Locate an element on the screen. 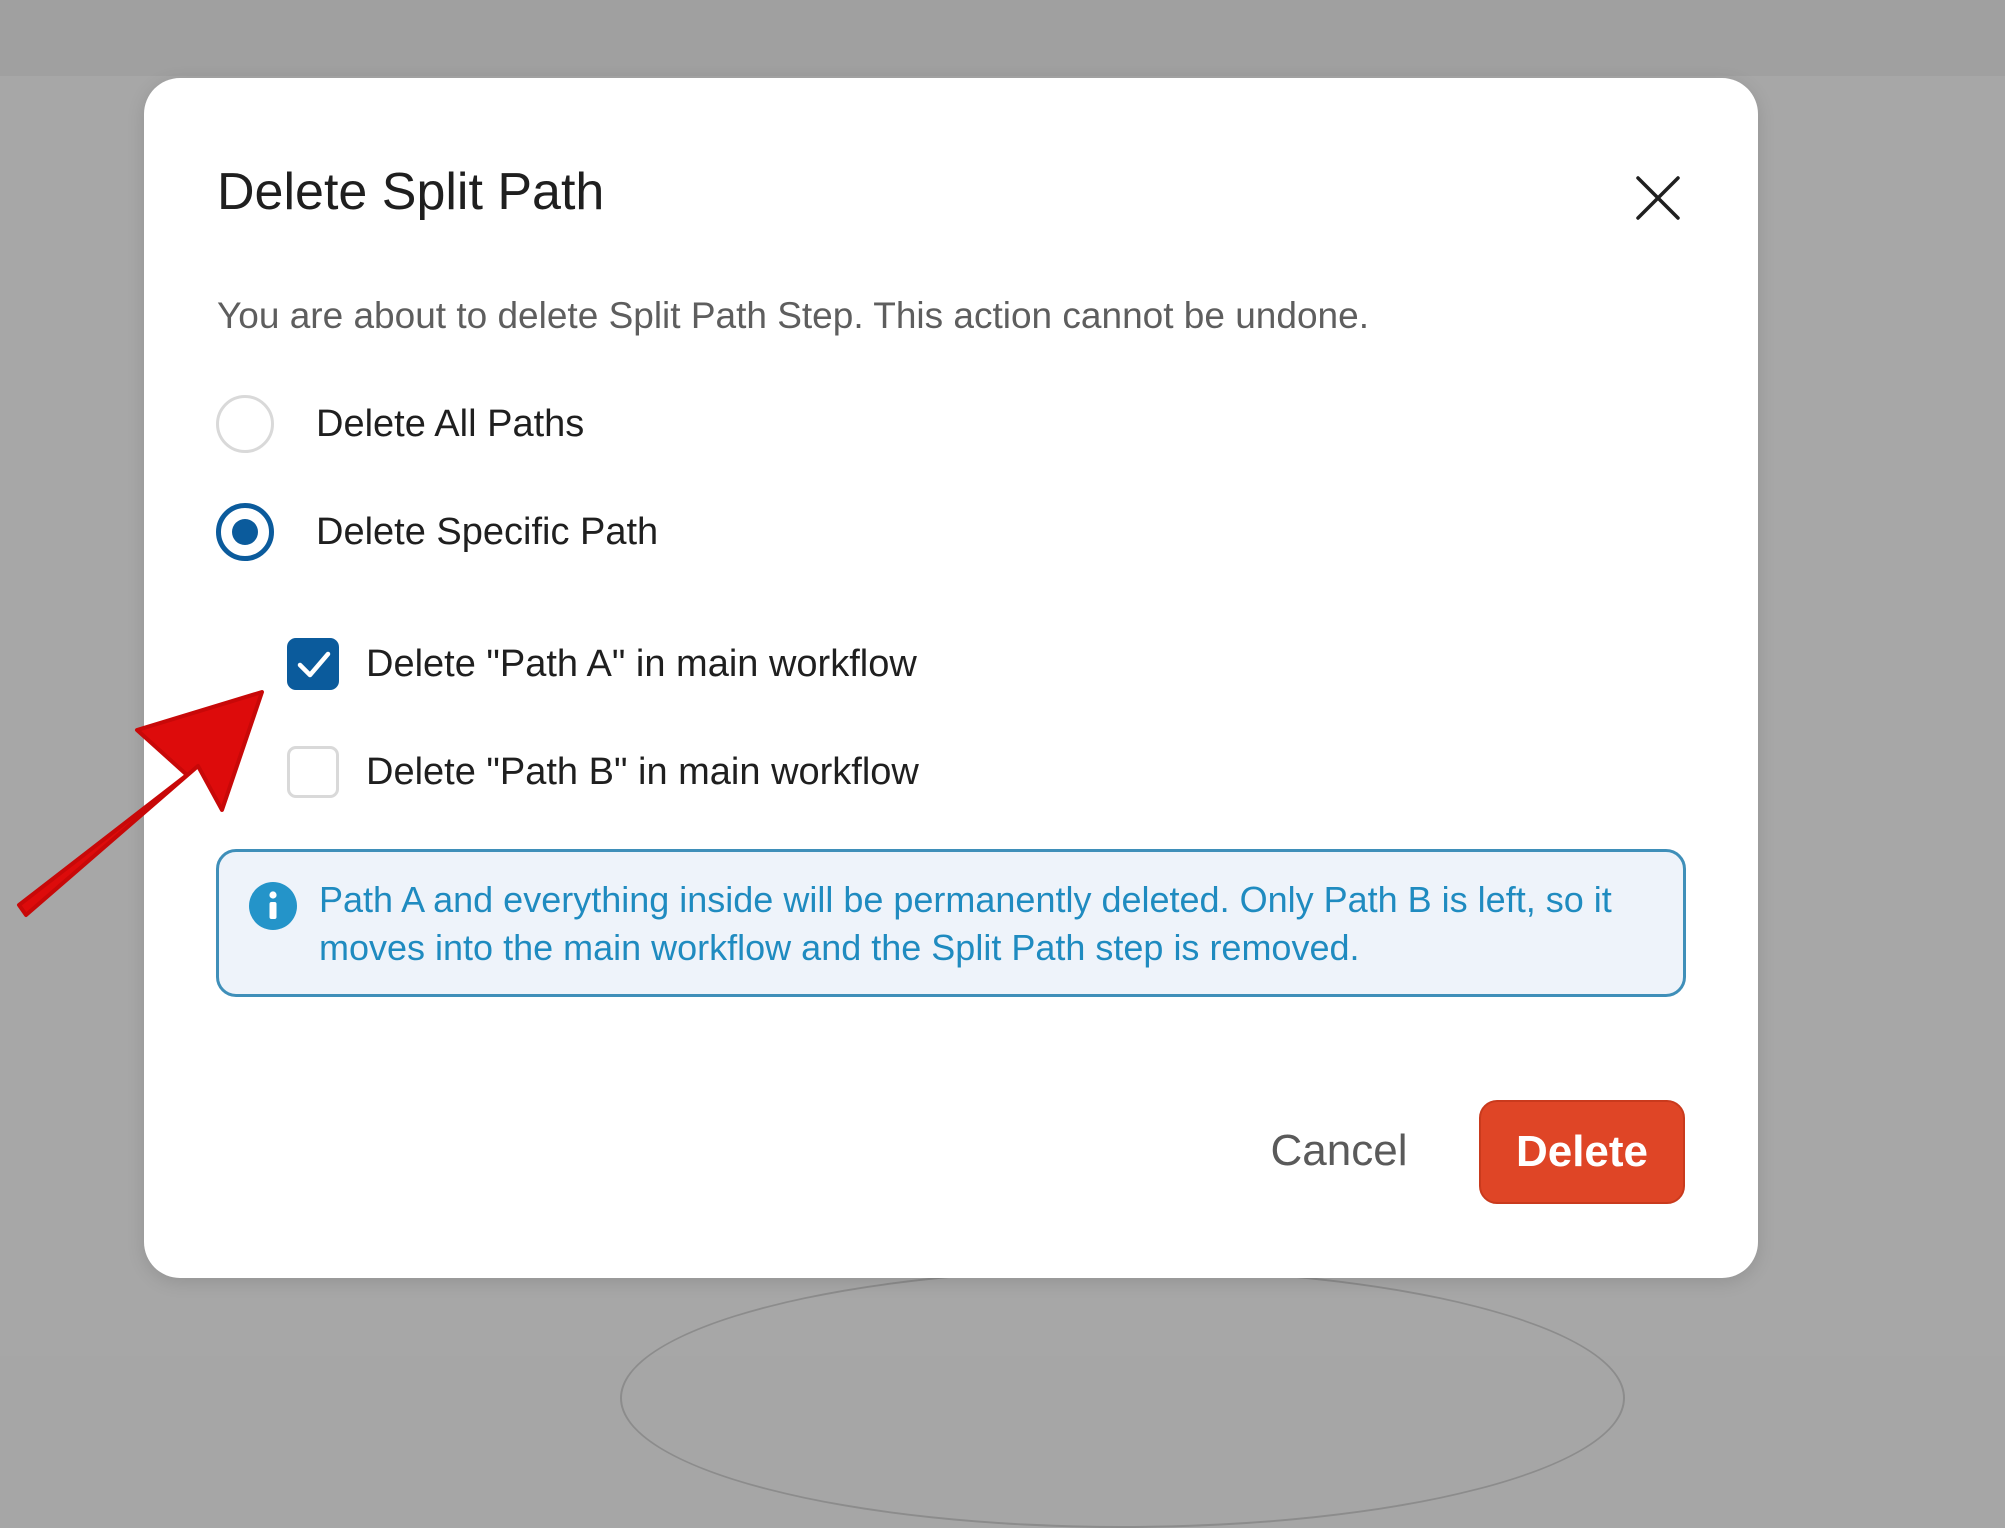 This screenshot has height=1528, width=2005. checkmark-icon is located at coordinates (314, 664).